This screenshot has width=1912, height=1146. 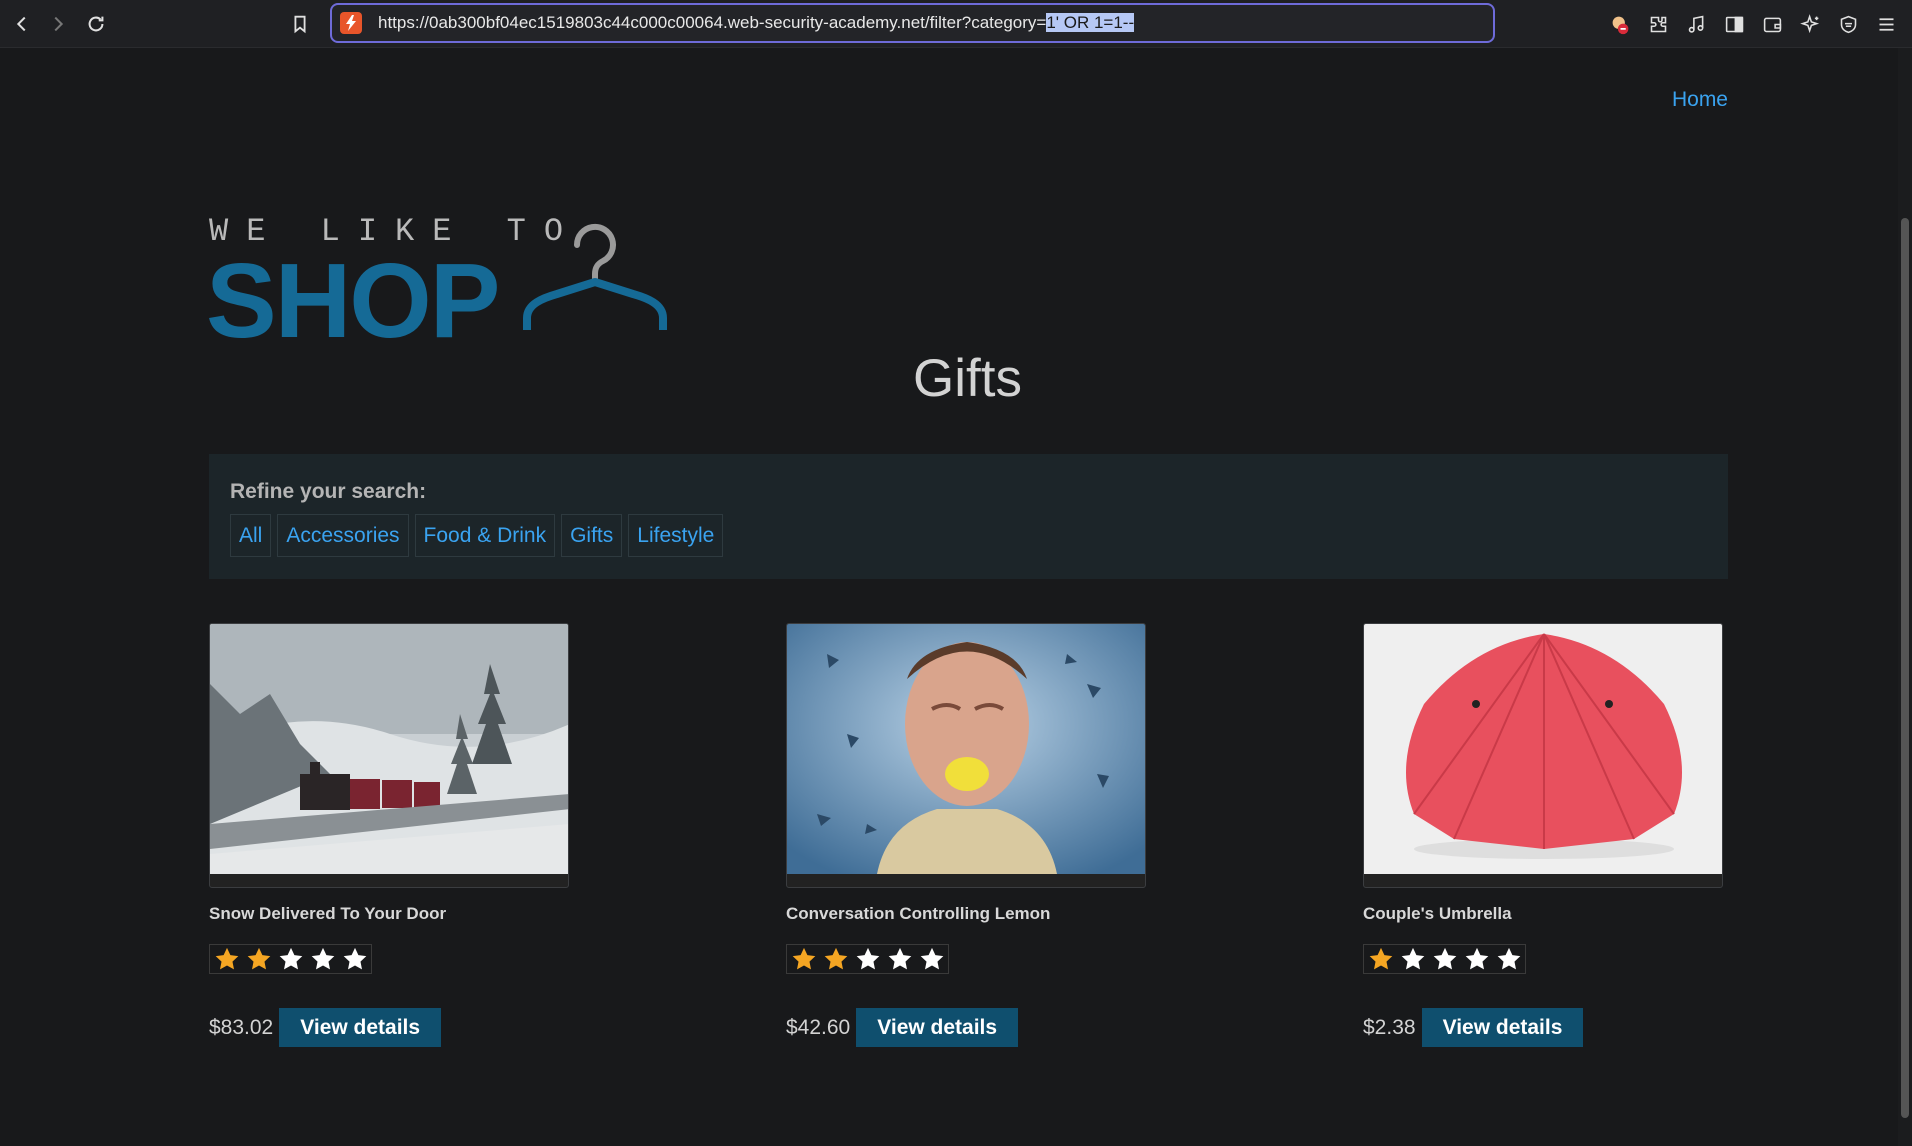 I want to click on home-link: Home, so click(x=1700, y=100).